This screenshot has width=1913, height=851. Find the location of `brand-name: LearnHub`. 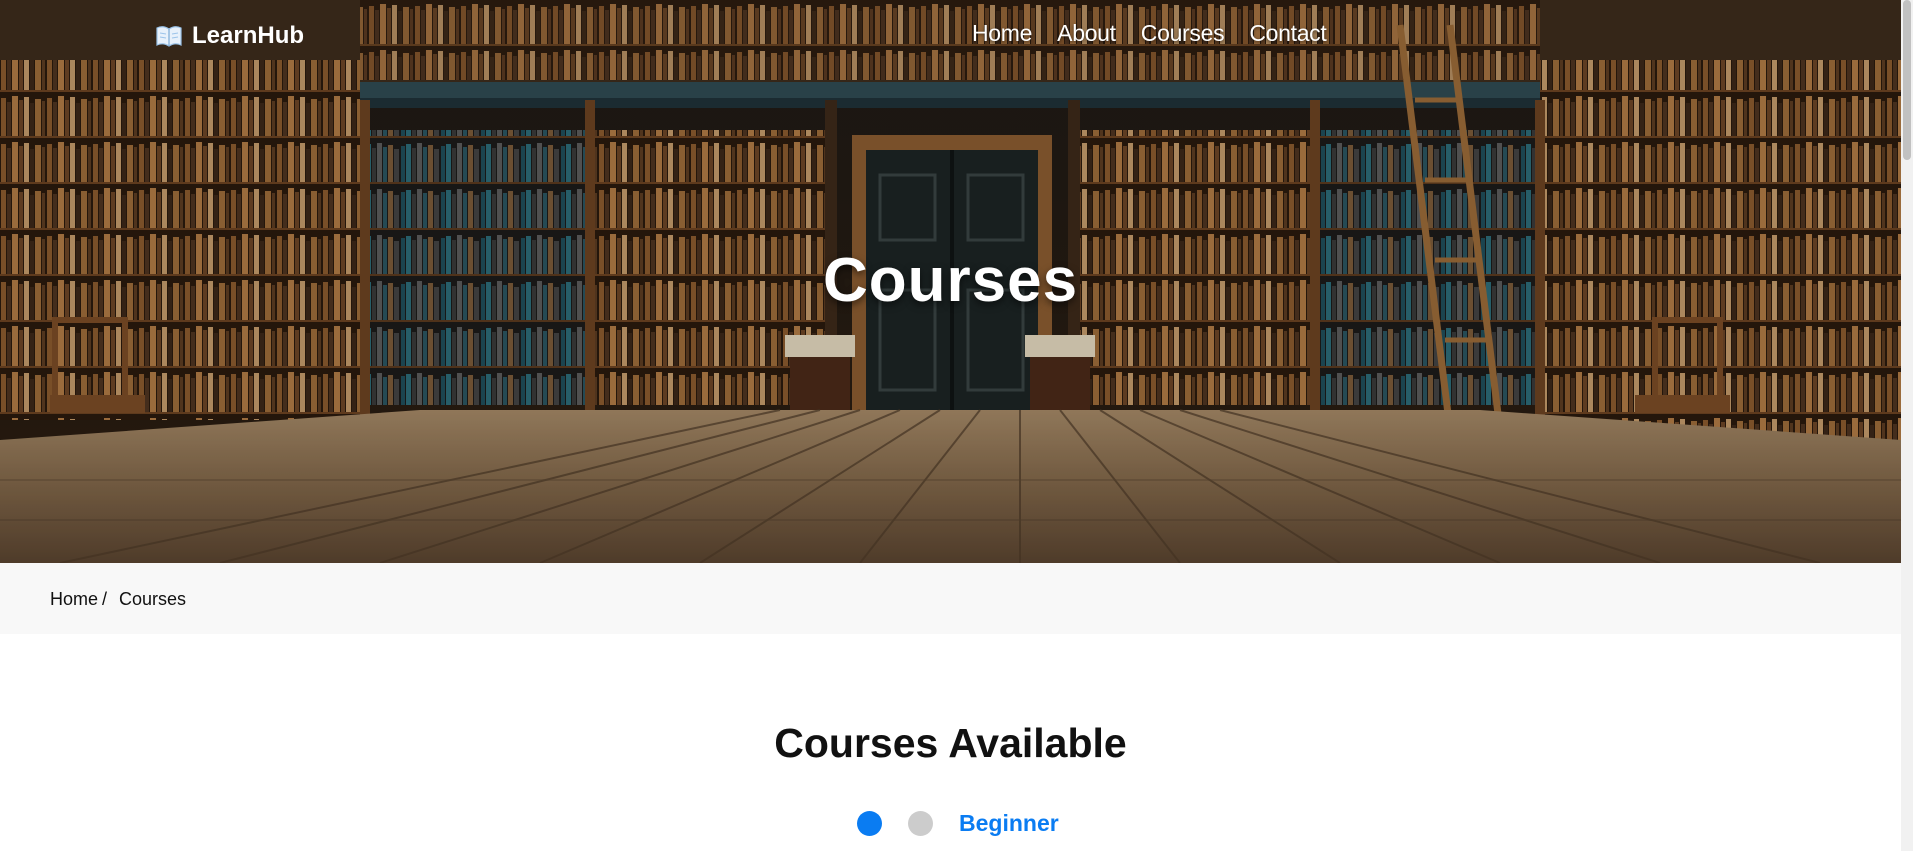

brand-name: LearnHub is located at coordinates (248, 35).